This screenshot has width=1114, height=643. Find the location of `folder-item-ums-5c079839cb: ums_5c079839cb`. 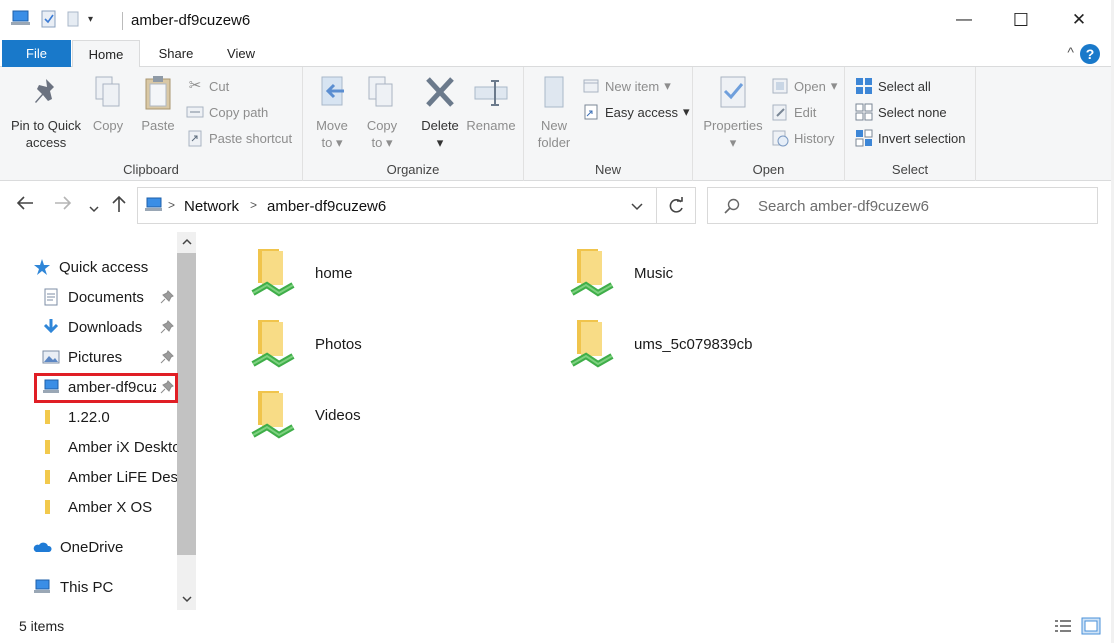

folder-item-ums-5c079839cb: ums_5c079839cb is located at coordinates (660, 344).